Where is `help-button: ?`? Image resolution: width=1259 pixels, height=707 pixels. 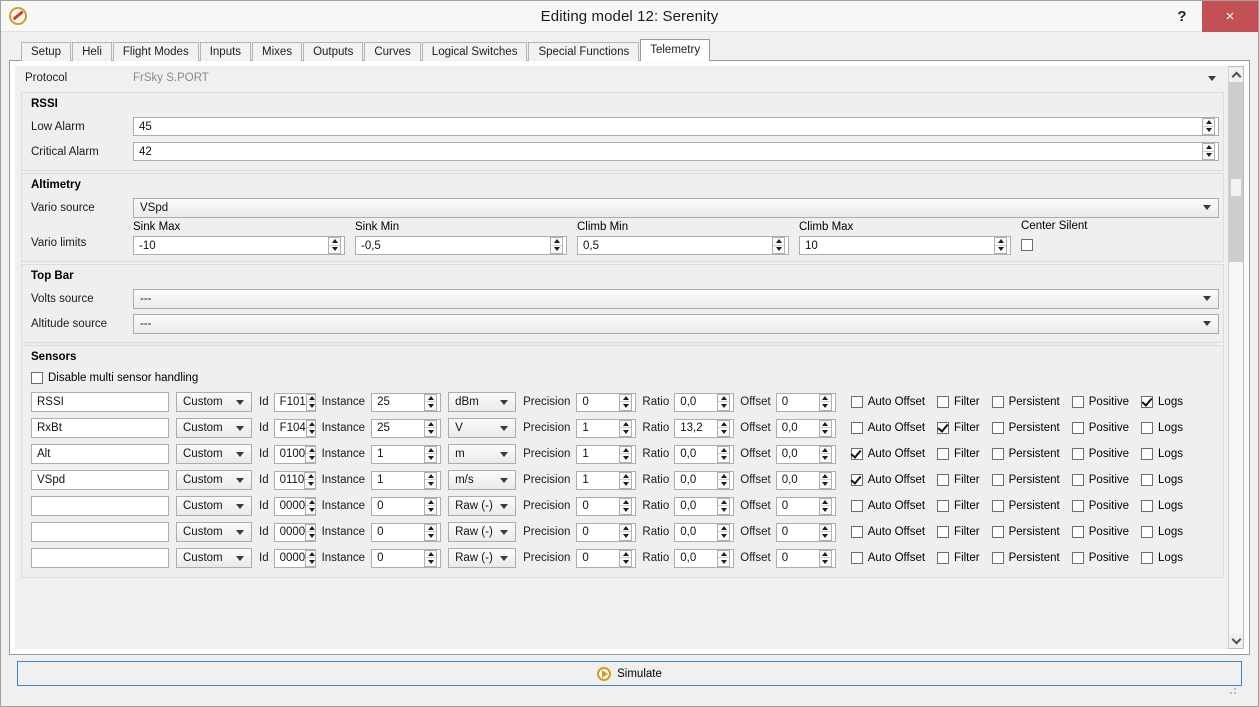 help-button: ? is located at coordinates (1182, 16).